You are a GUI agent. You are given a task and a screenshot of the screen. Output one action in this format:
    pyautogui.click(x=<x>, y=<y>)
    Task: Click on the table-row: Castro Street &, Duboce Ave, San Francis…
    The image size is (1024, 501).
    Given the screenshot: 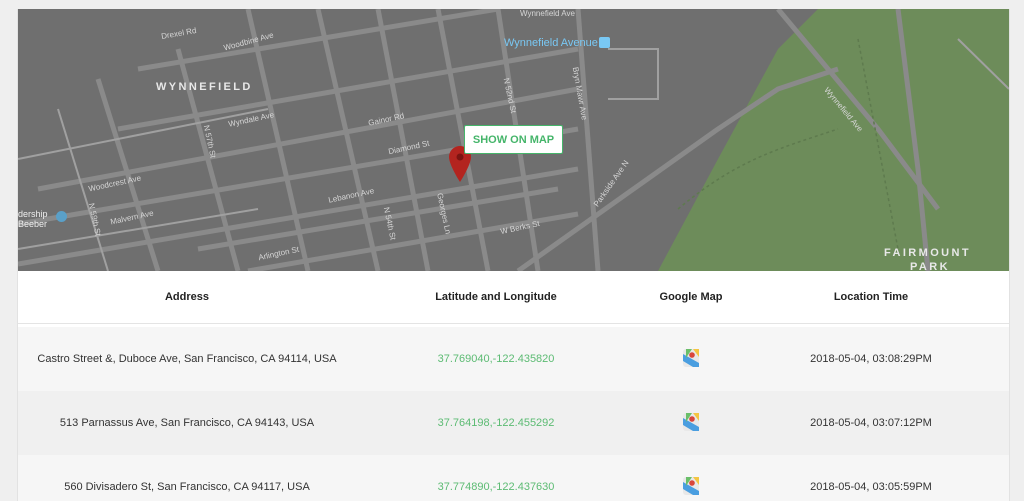 What is the action you would take?
    pyautogui.click(x=513, y=359)
    